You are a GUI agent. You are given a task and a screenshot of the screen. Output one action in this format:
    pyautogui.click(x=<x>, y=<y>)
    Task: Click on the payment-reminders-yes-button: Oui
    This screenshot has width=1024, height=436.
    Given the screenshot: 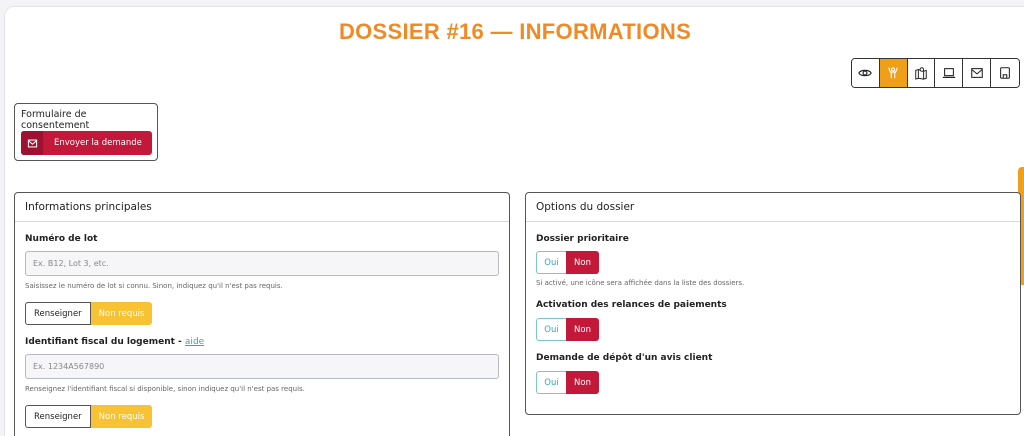 What is the action you would take?
    pyautogui.click(x=551, y=329)
    